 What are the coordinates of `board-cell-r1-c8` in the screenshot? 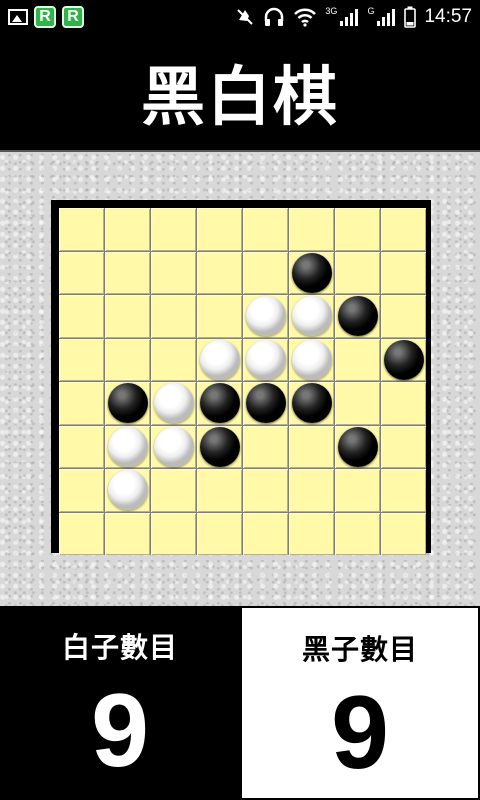 It's located at (403, 229).